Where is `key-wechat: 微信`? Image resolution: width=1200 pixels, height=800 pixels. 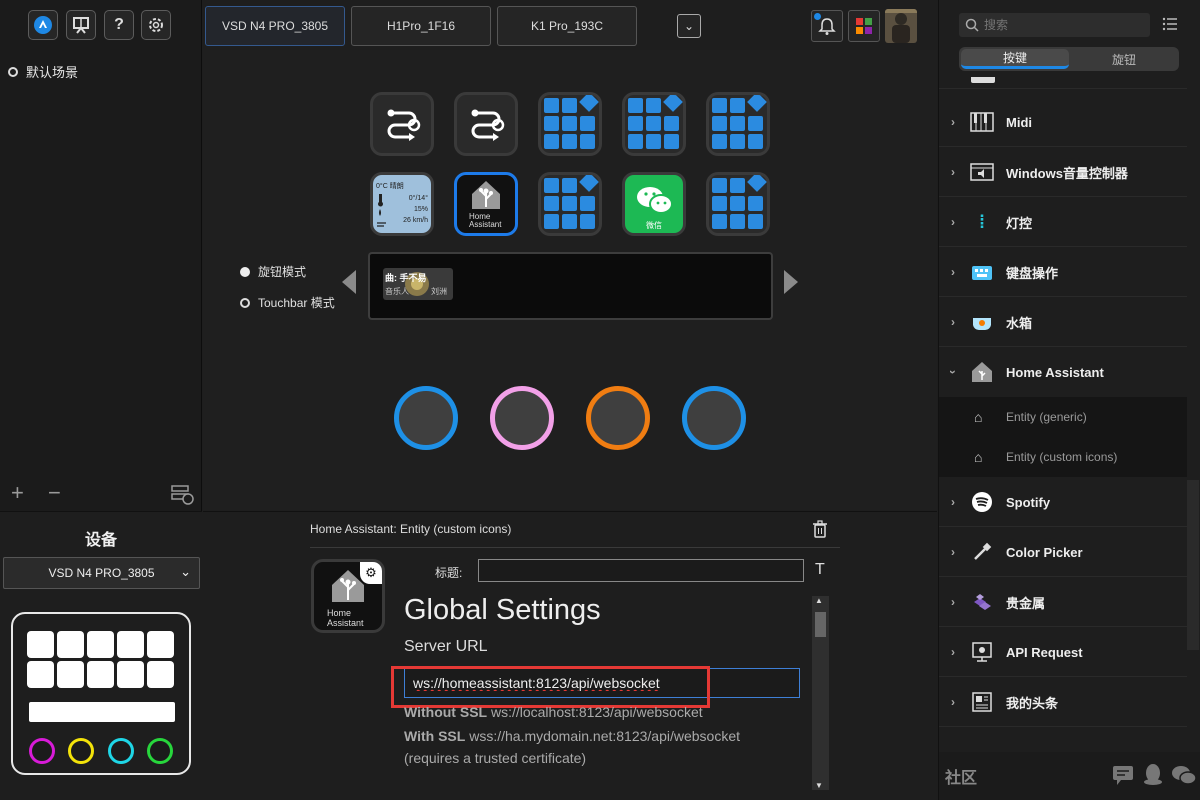 key-wechat: 微信 is located at coordinates (654, 204).